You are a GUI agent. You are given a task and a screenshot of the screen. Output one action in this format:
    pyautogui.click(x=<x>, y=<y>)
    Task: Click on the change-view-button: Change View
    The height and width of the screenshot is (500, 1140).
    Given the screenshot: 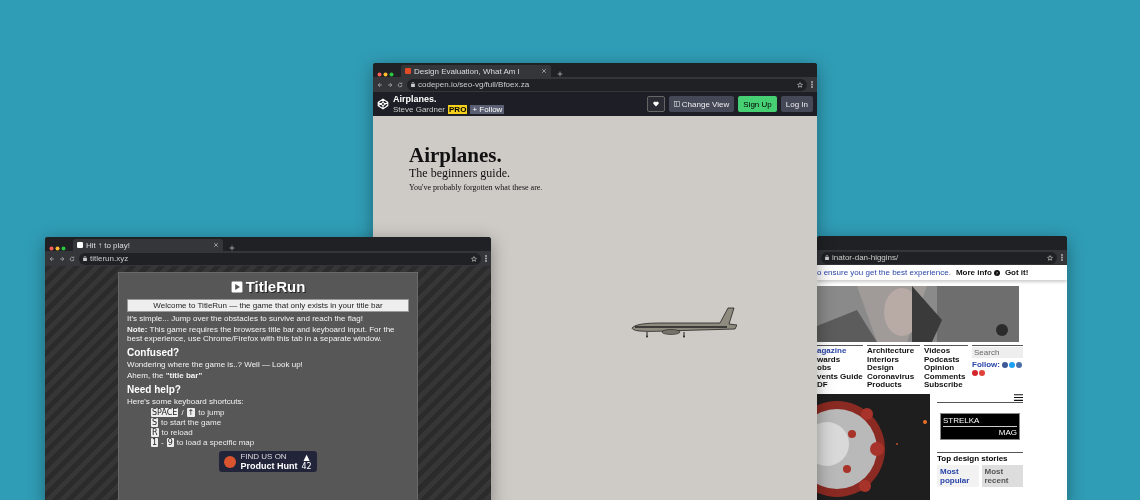 What is the action you would take?
    pyautogui.click(x=701, y=104)
    